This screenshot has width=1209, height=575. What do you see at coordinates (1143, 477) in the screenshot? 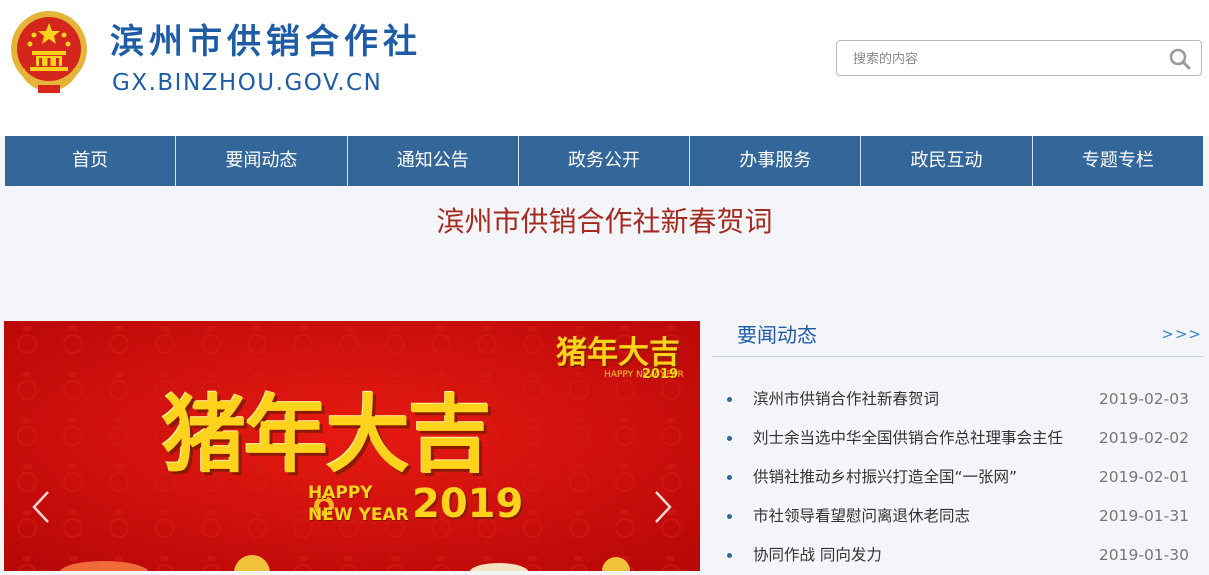
I see `news-item-date: 2019-02-01` at bounding box center [1143, 477].